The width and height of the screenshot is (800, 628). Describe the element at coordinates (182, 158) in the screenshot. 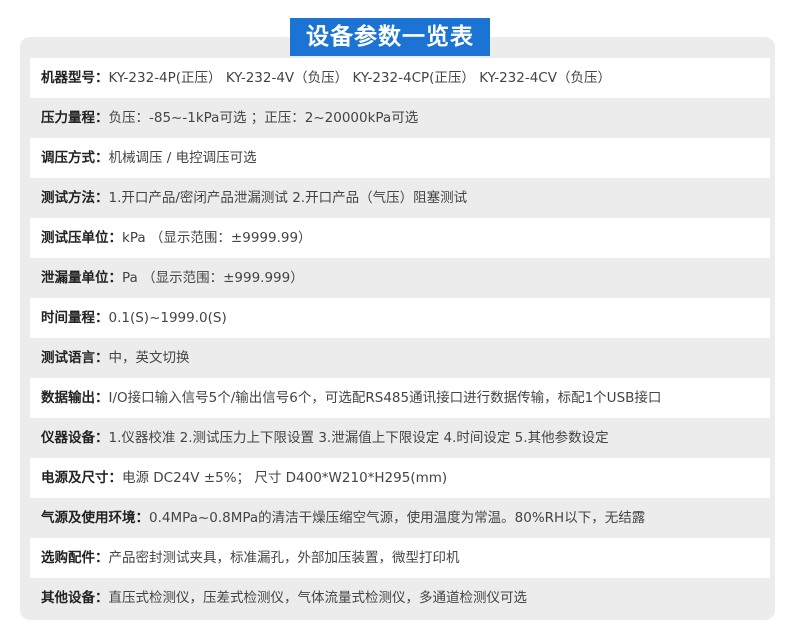

I see `row-value: 机械调压 / 电控调压可选` at that location.